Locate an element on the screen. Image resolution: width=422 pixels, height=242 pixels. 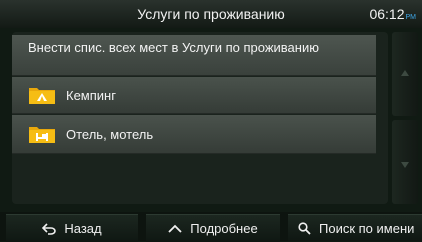
hotel-folder-icon is located at coordinates (42, 135).